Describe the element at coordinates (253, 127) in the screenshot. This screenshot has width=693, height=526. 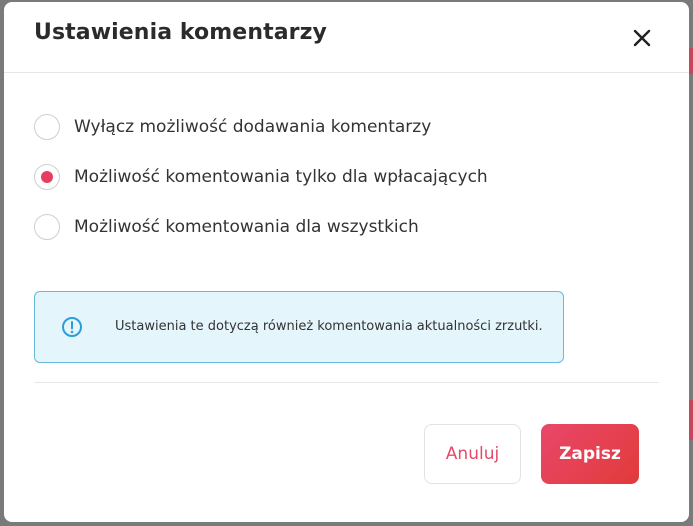
I see `option-label: Wyłącz możliwość dodawania komentarzy` at that location.